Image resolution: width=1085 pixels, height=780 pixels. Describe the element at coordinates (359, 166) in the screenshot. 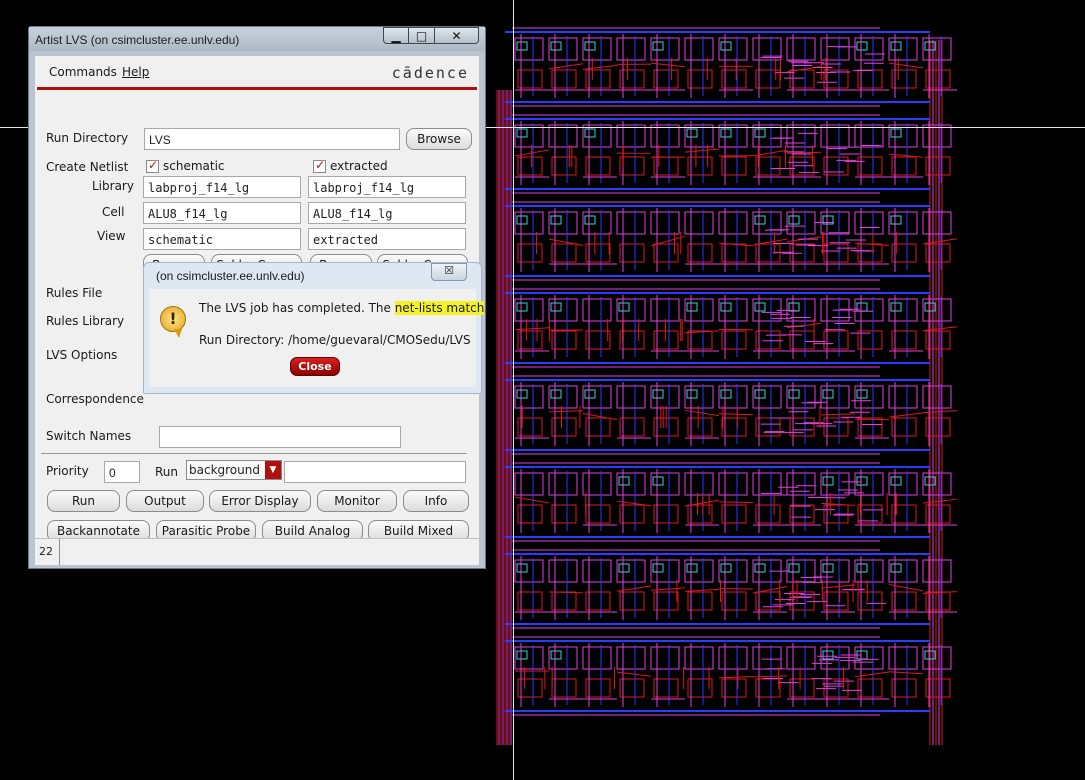

I see `extracted-checkbox-label: extracted` at that location.